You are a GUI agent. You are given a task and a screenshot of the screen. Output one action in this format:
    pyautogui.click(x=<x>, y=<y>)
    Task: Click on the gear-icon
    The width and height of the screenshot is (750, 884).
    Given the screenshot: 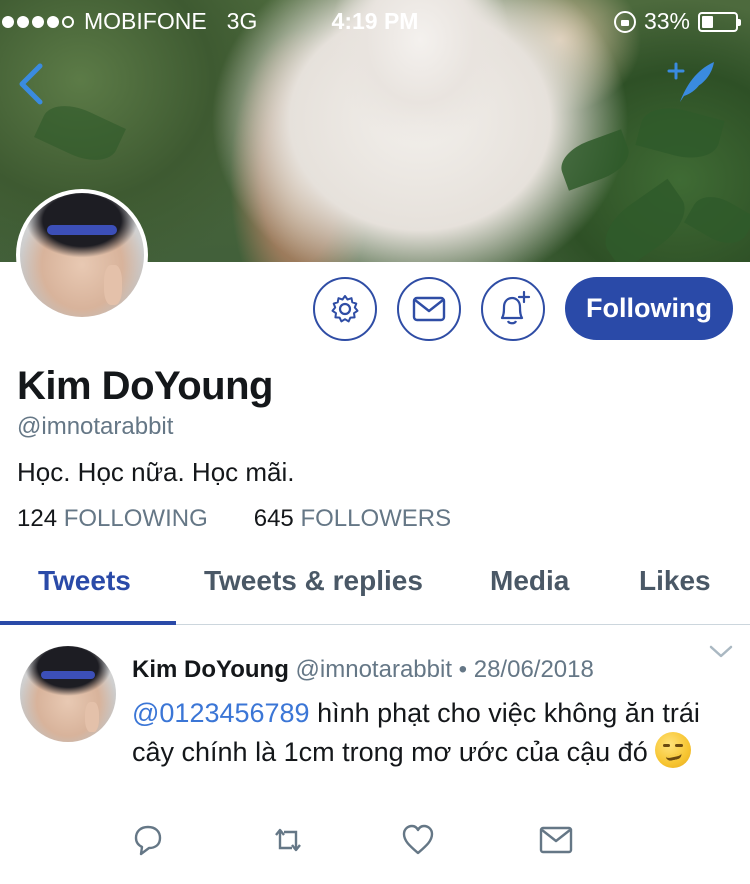 What is the action you would take?
    pyautogui.click(x=345, y=309)
    